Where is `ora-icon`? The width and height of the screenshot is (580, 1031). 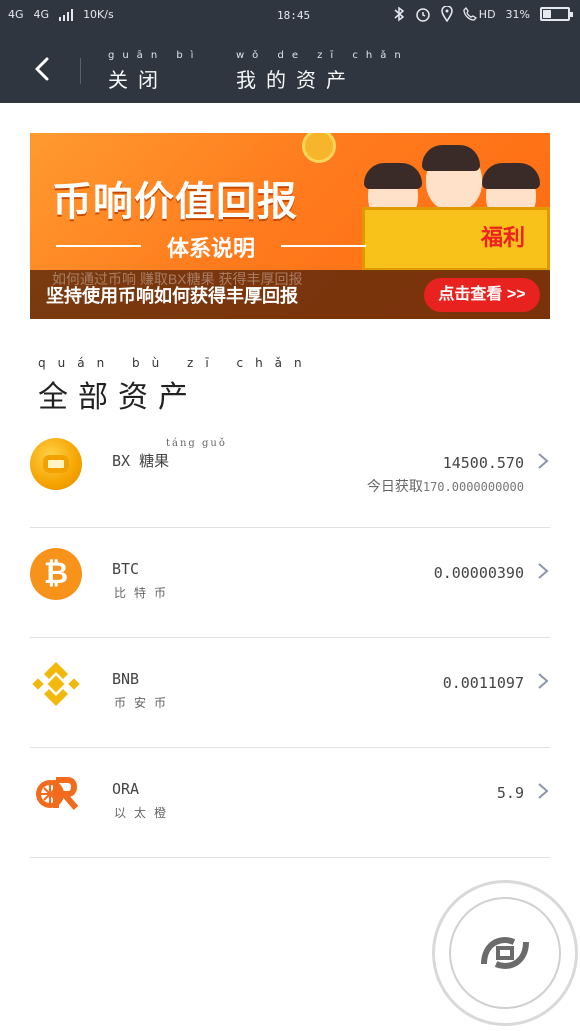
ora-icon is located at coordinates (57, 793).